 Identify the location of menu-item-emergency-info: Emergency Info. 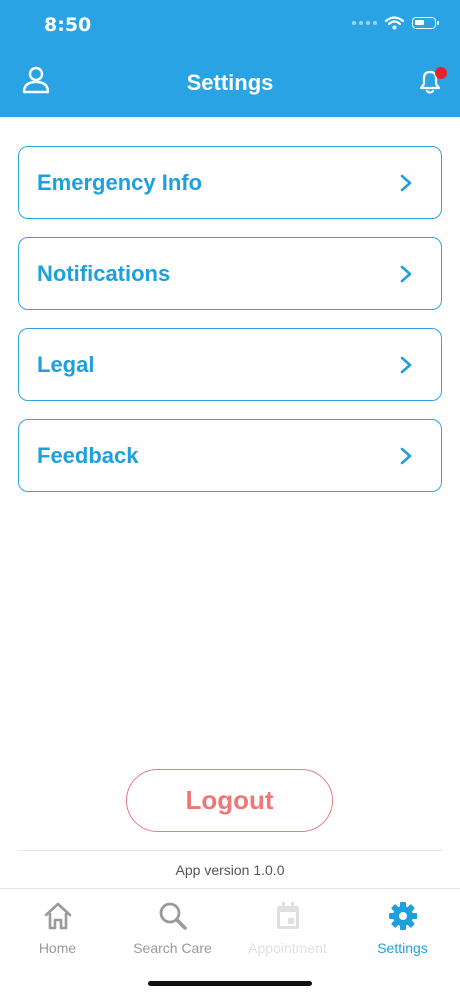
(230, 182).